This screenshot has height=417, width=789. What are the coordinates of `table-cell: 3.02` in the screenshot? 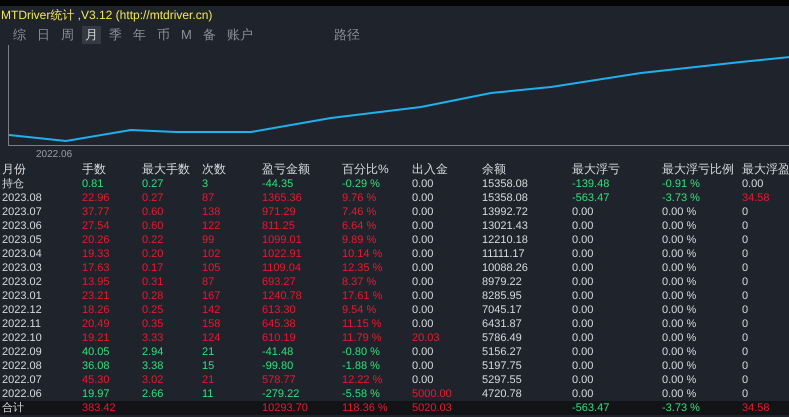 It's located at (153, 380).